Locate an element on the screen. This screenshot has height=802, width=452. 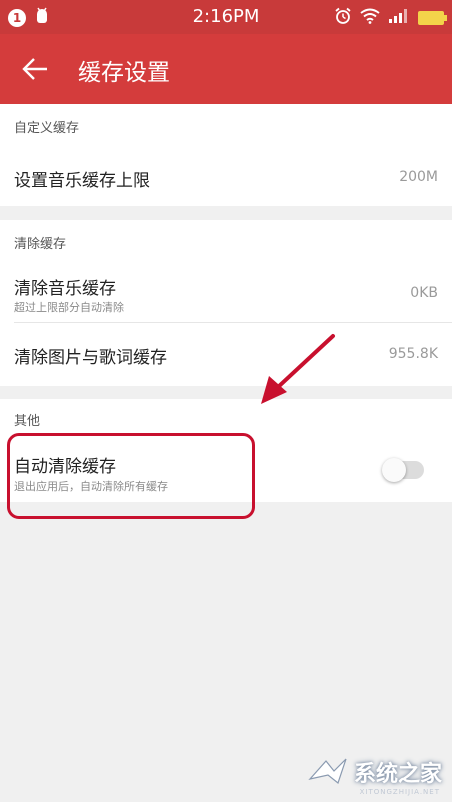
section-header: 其他 is located at coordinates (27, 421).